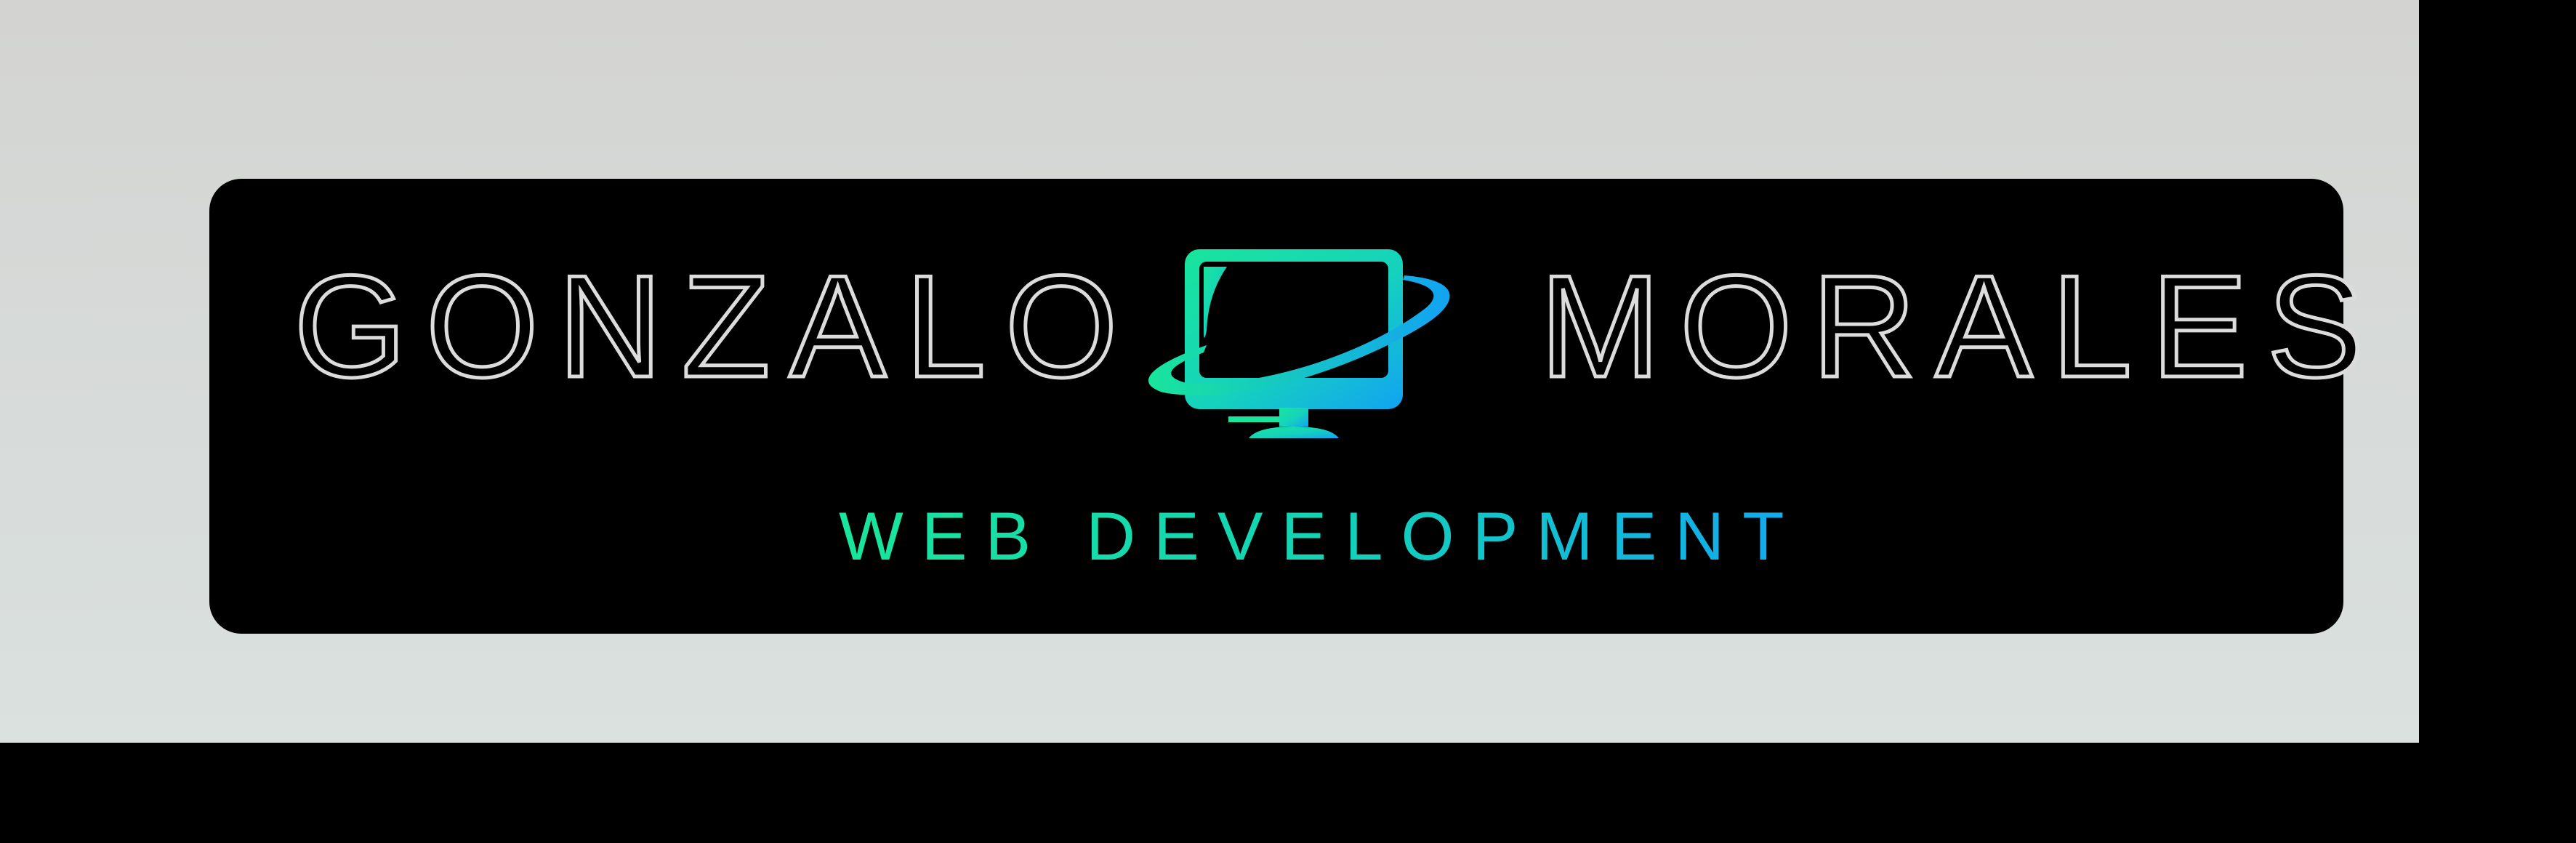 The width and height of the screenshot is (2576, 843). I want to click on logo-tagline: WEB DEVELOPMENT, so click(1321, 536).